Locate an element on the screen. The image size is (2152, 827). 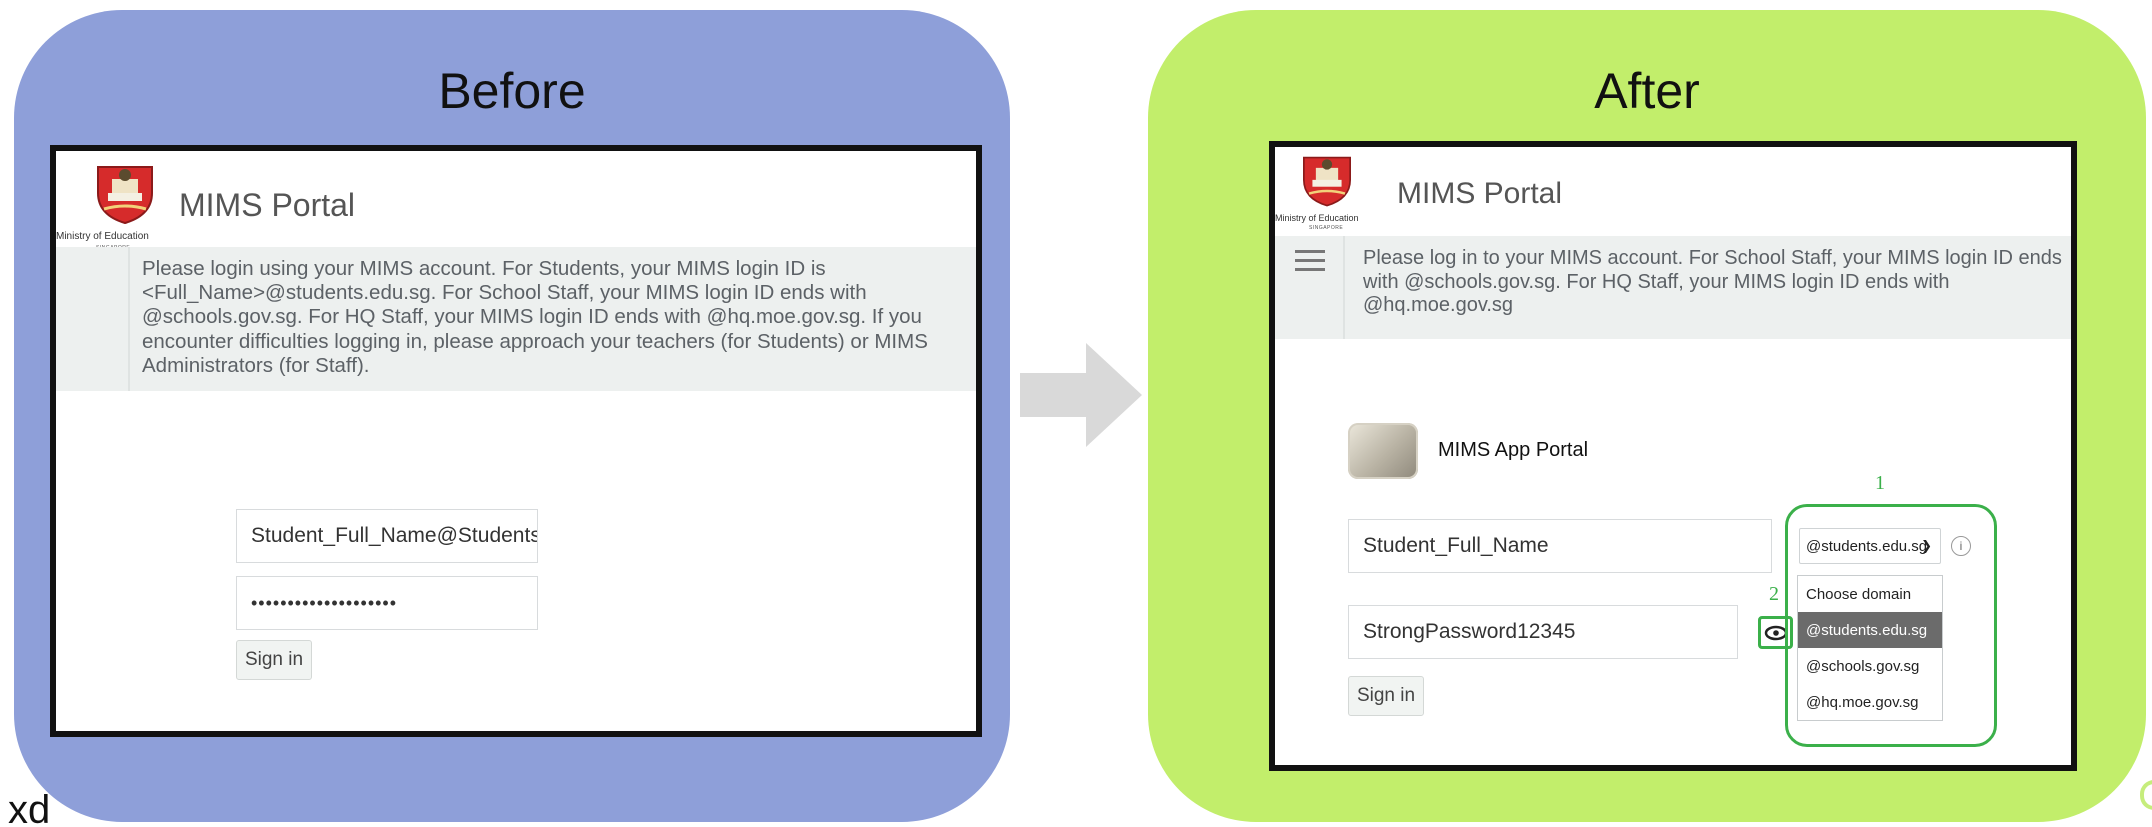
right-arrow-icon is located at coordinates (1081, 395).